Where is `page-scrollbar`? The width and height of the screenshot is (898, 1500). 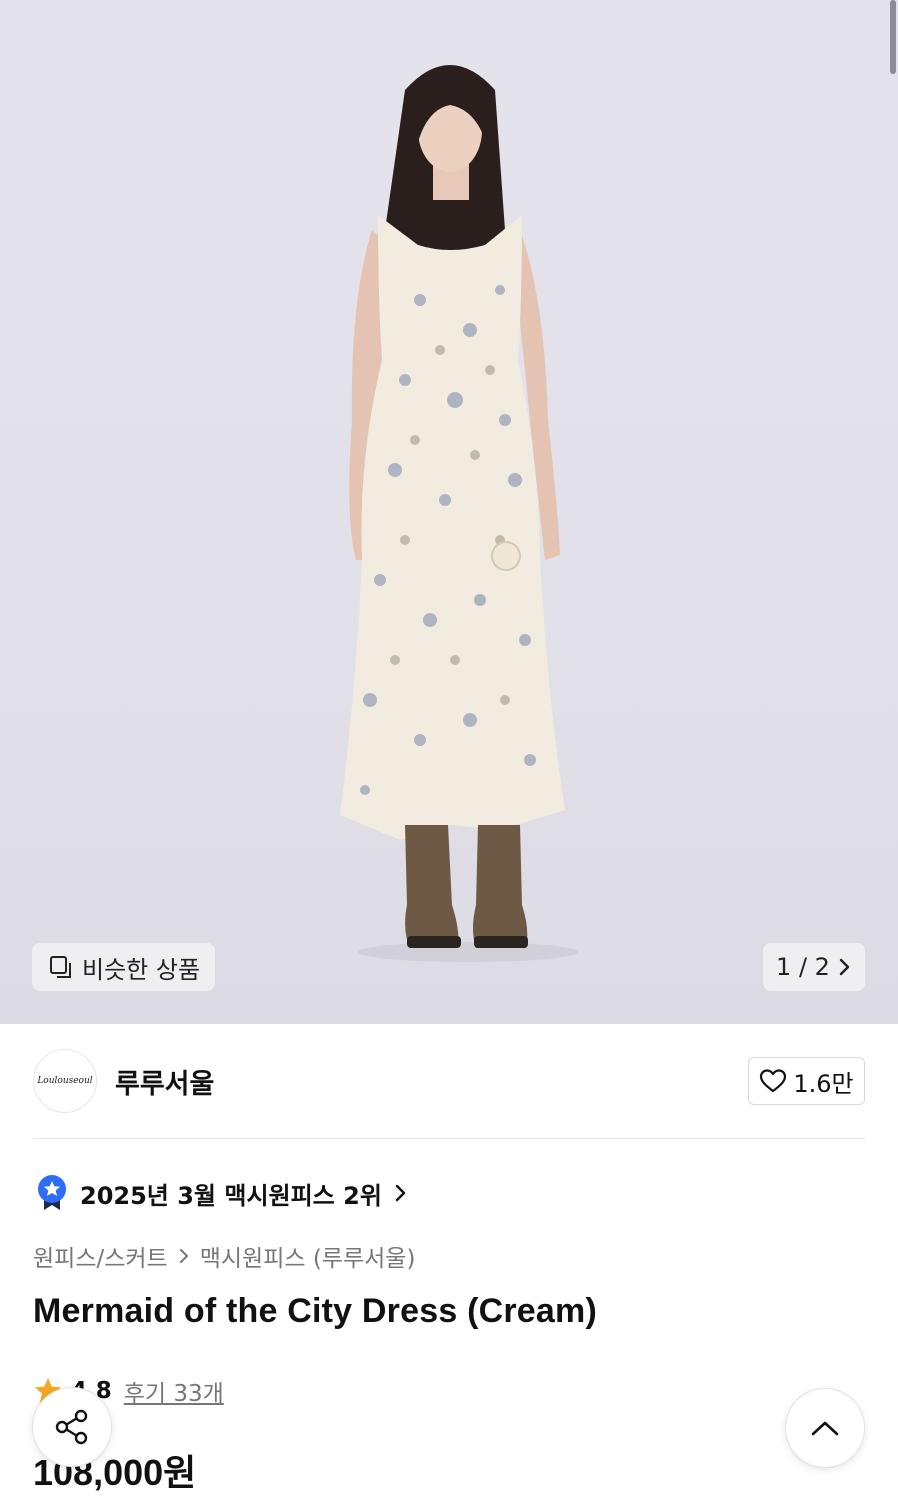 page-scrollbar is located at coordinates (893, 37).